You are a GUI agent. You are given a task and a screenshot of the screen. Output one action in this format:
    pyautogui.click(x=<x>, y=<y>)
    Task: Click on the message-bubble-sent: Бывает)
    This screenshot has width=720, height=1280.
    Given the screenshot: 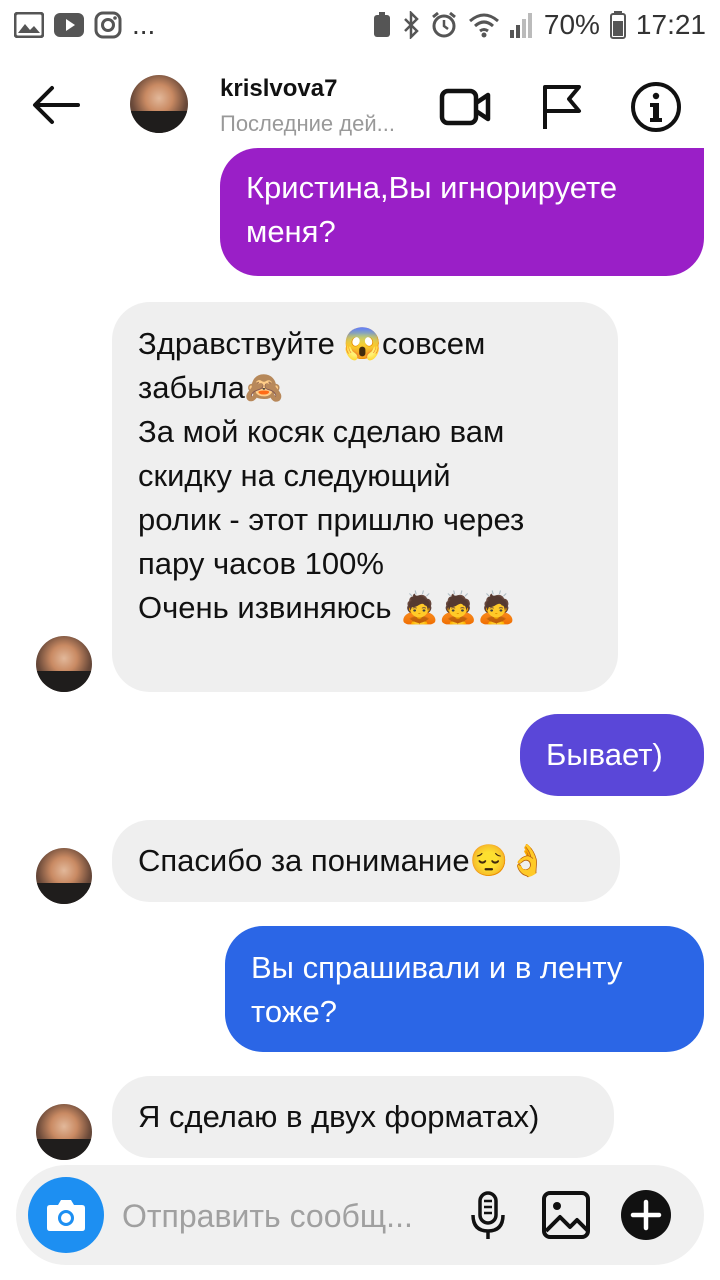 What is the action you would take?
    pyautogui.click(x=612, y=755)
    